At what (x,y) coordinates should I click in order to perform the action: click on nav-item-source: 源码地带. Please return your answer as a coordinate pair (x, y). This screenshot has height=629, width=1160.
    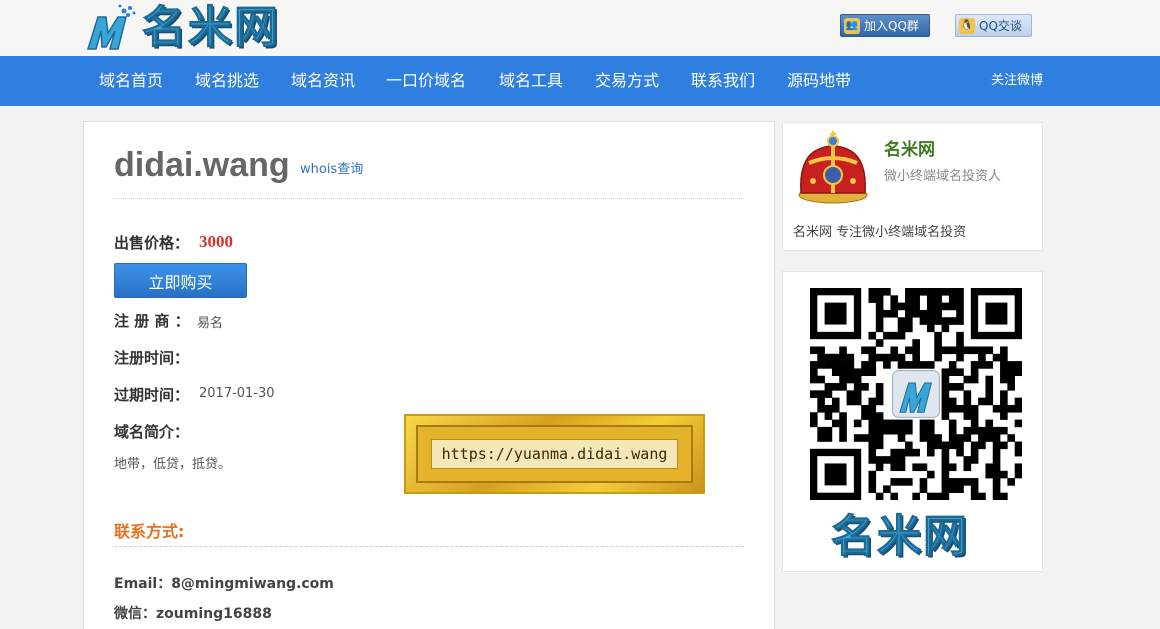
    Looking at the image, I should click on (819, 81).